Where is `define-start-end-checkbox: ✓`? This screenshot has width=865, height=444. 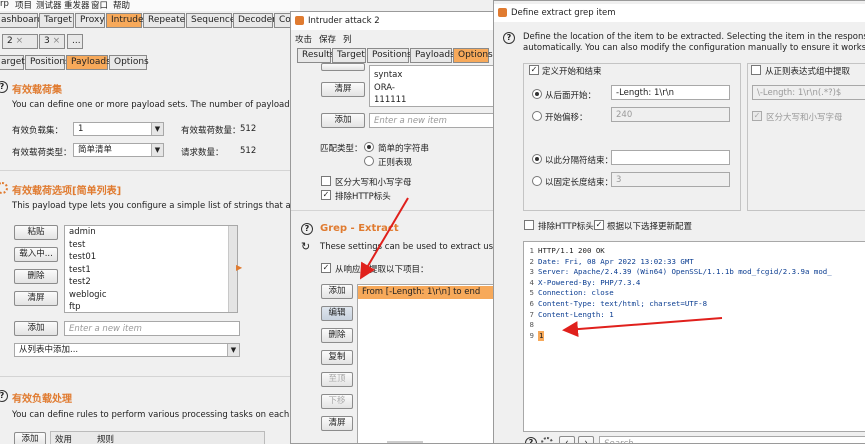
define-start-end-checkbox: ✓ is located at coordinates (534, 70).